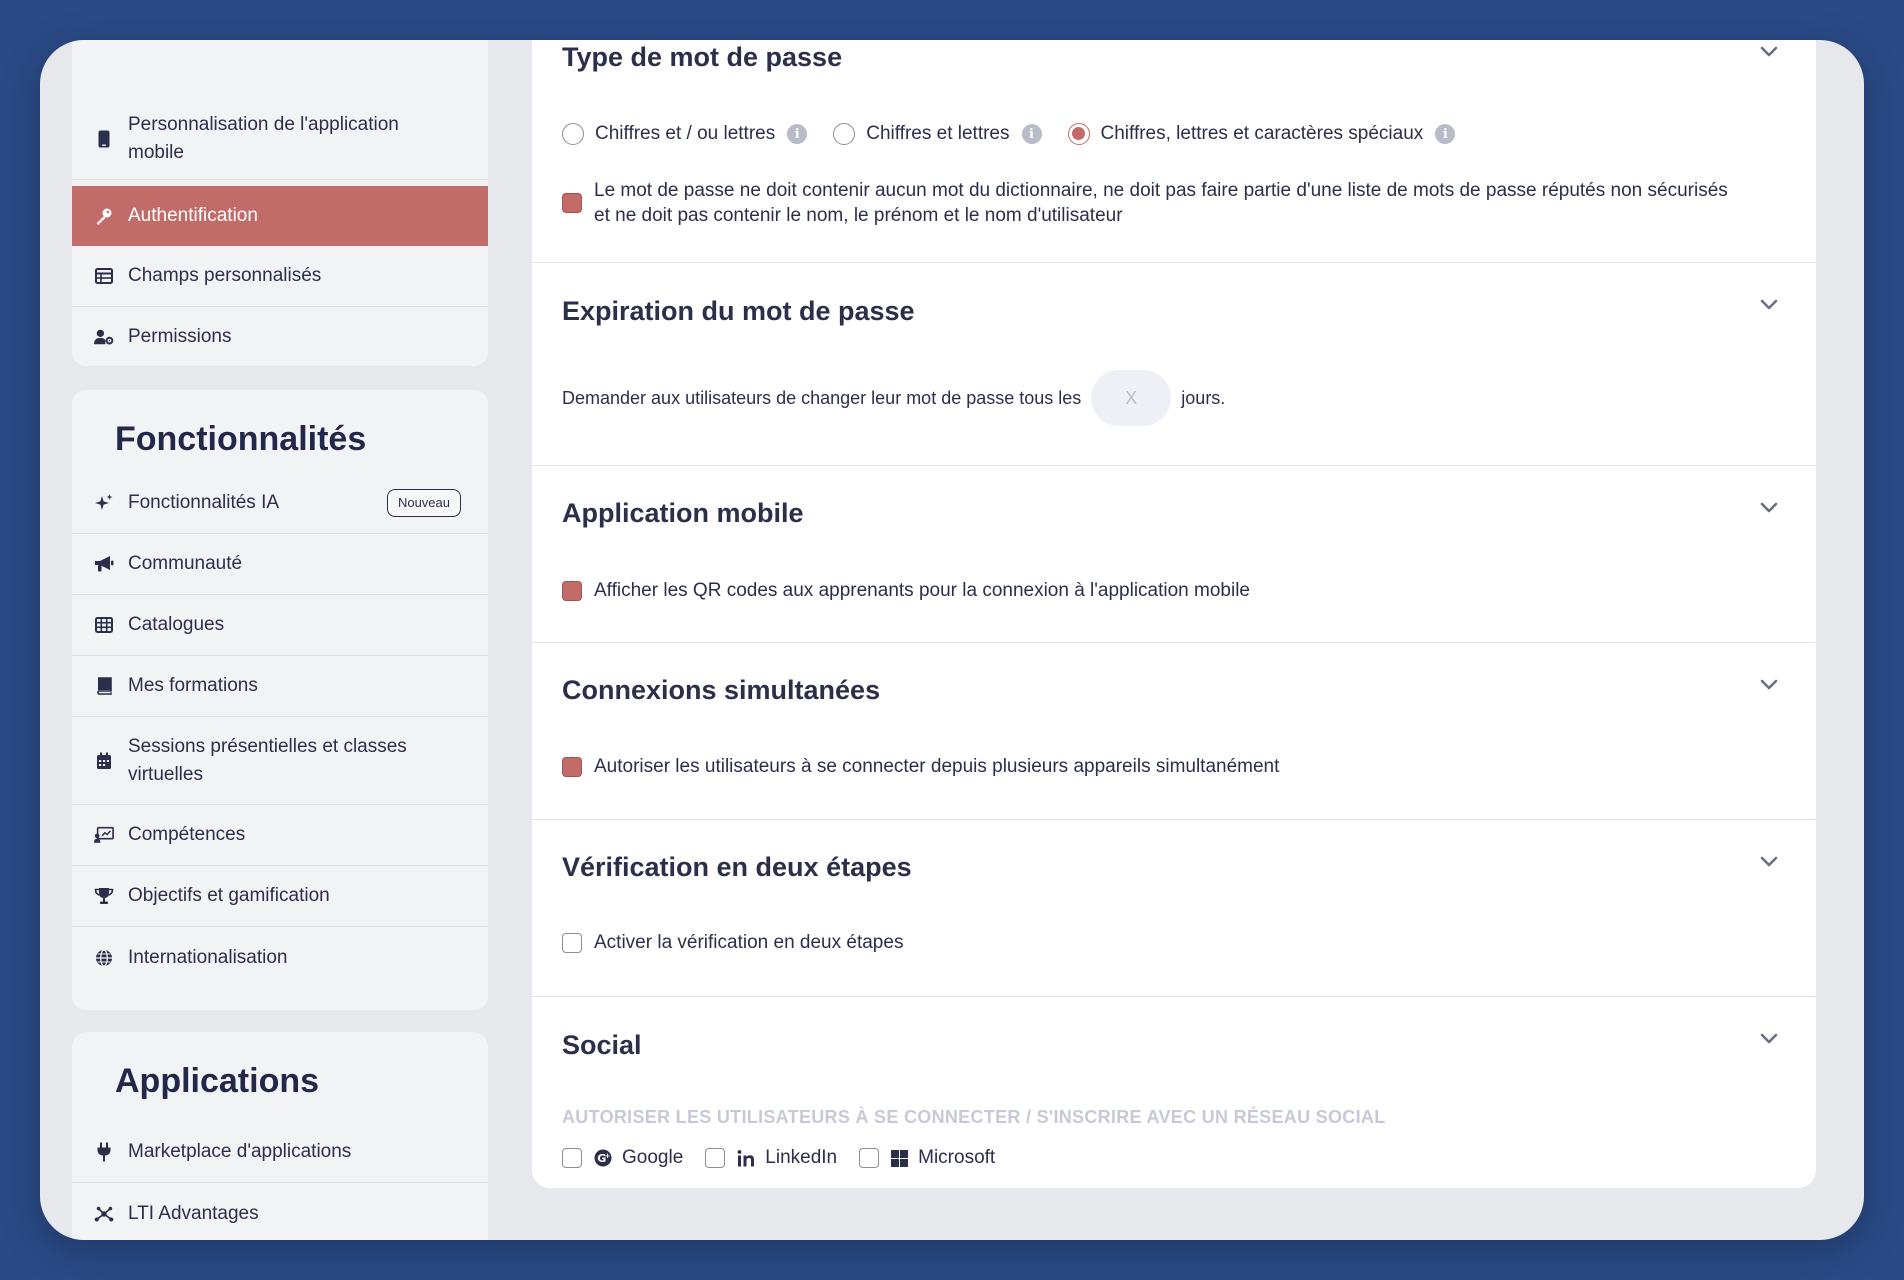 The image size is (1904, 1280). I want to click on social-google: G + Google, so click(622, 1158).